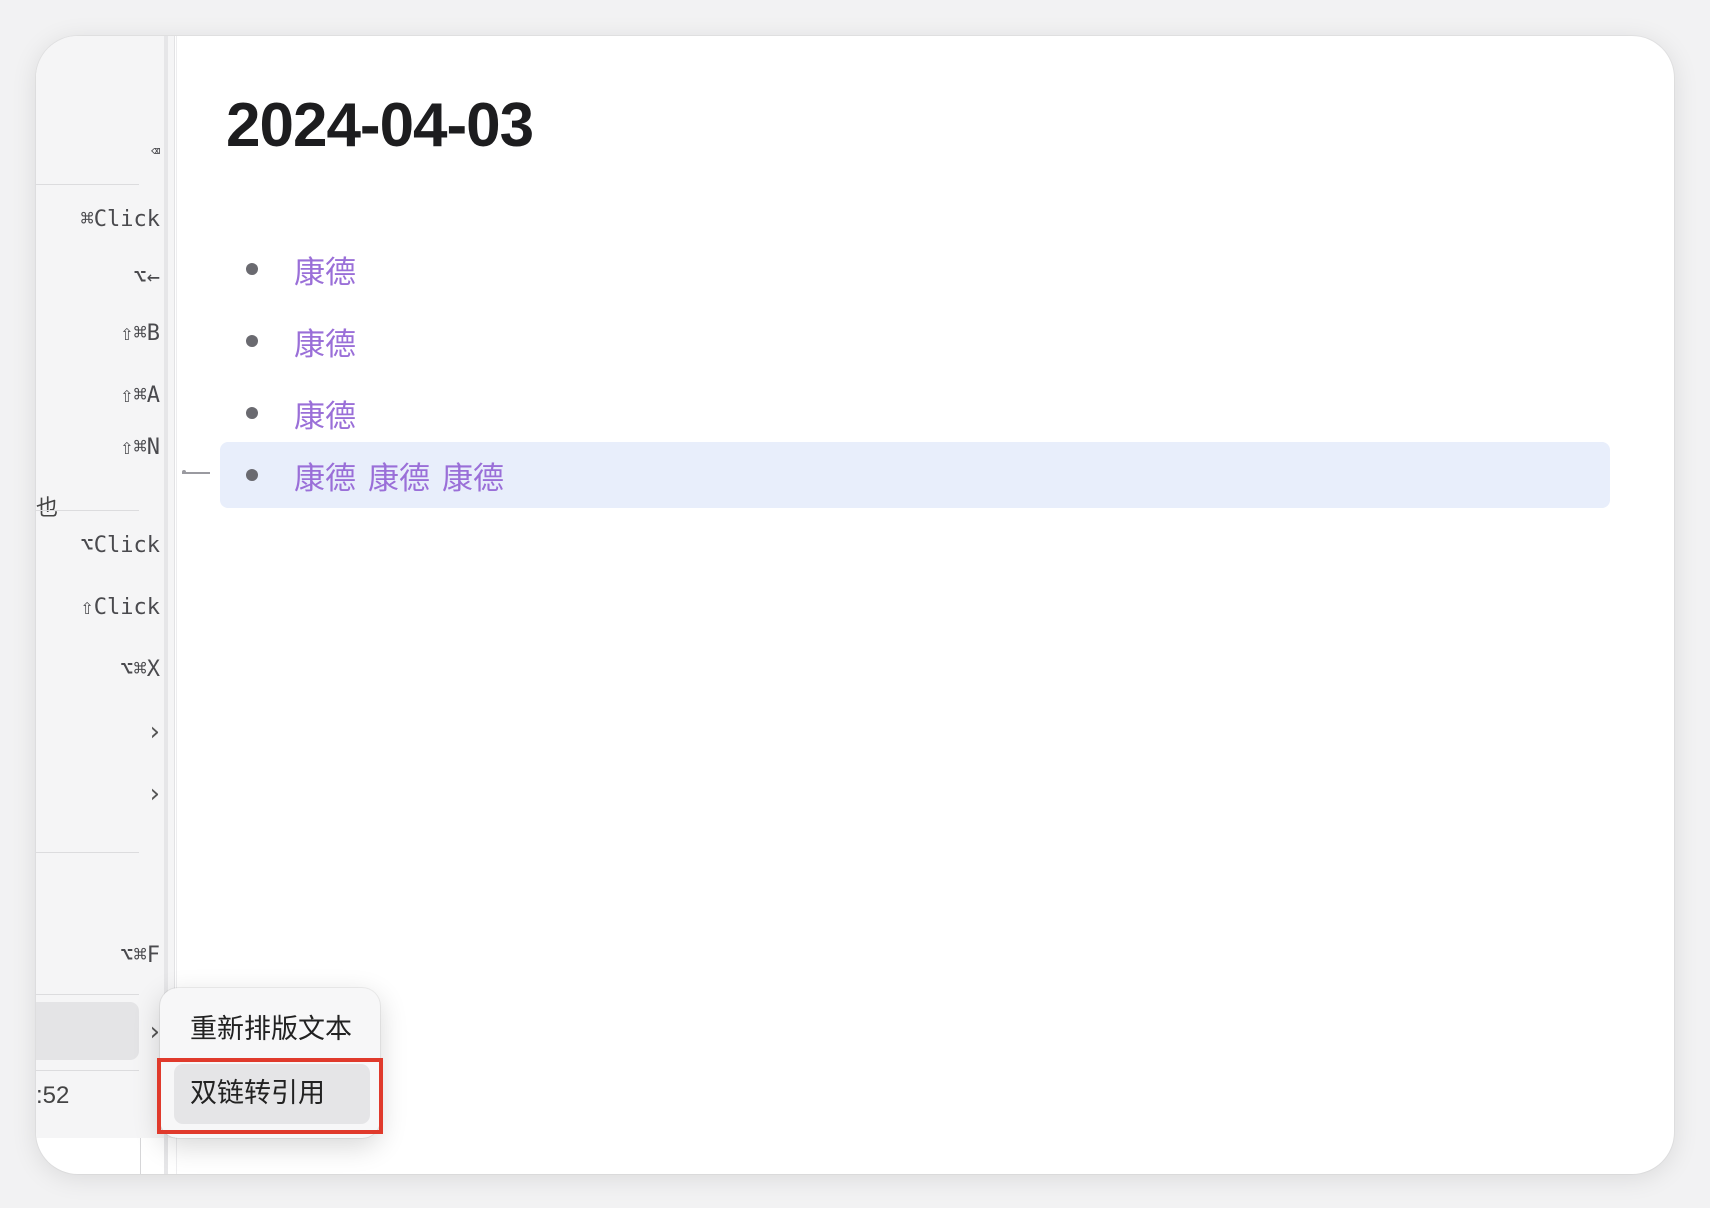 This screenshot has width=1710, height=1208. I want to click on menu-item-shortcut: ⇧⌘B, so click(140, 334).